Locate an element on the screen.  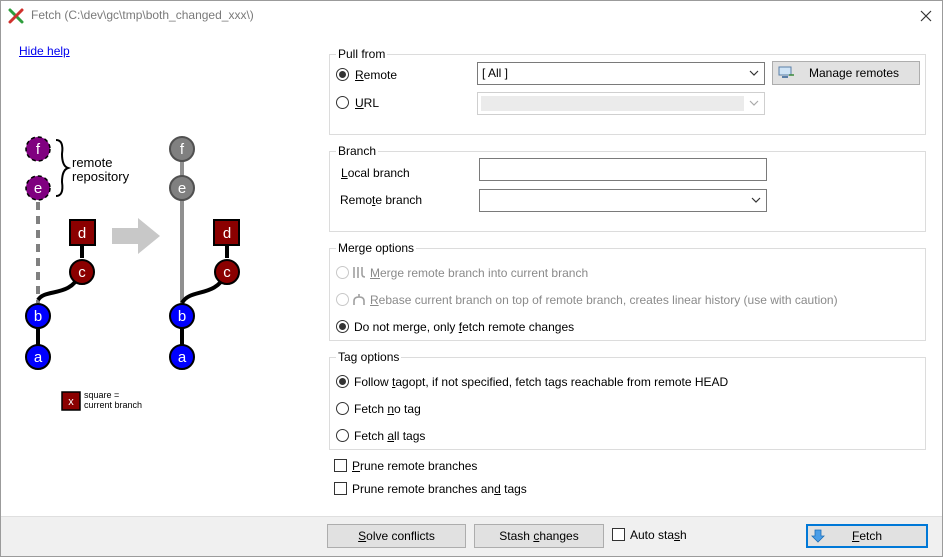
merge-options-label: Merge options is located at coordinates (376, 248).